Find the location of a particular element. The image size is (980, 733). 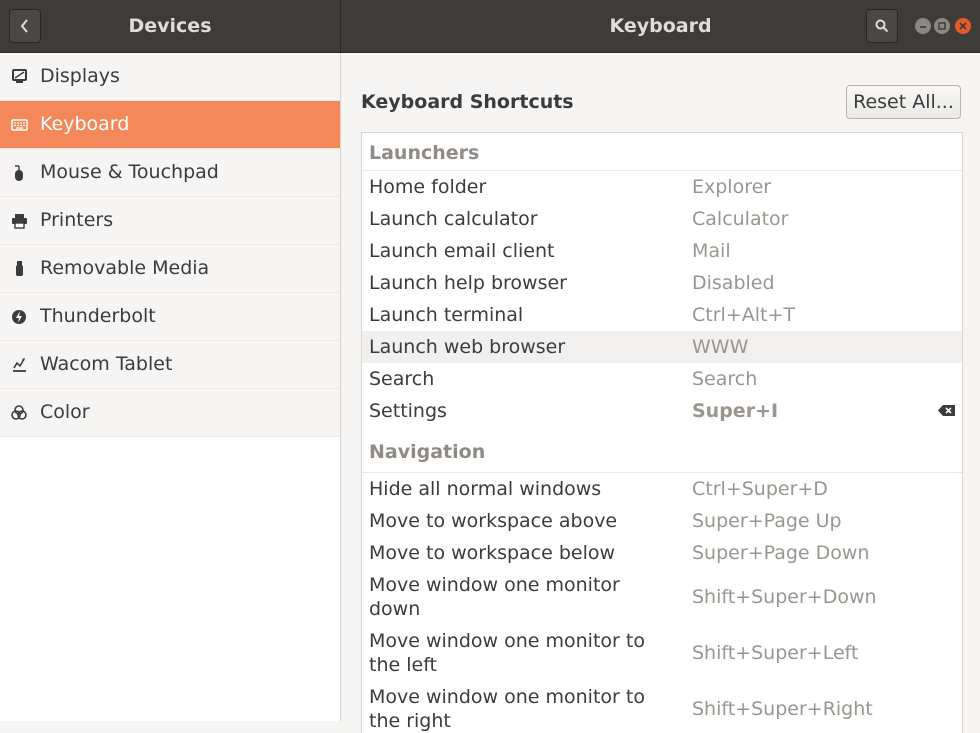

shortcut-row: Launch terminal Ctrl+Alt+T is located at coordinates (662, 315).